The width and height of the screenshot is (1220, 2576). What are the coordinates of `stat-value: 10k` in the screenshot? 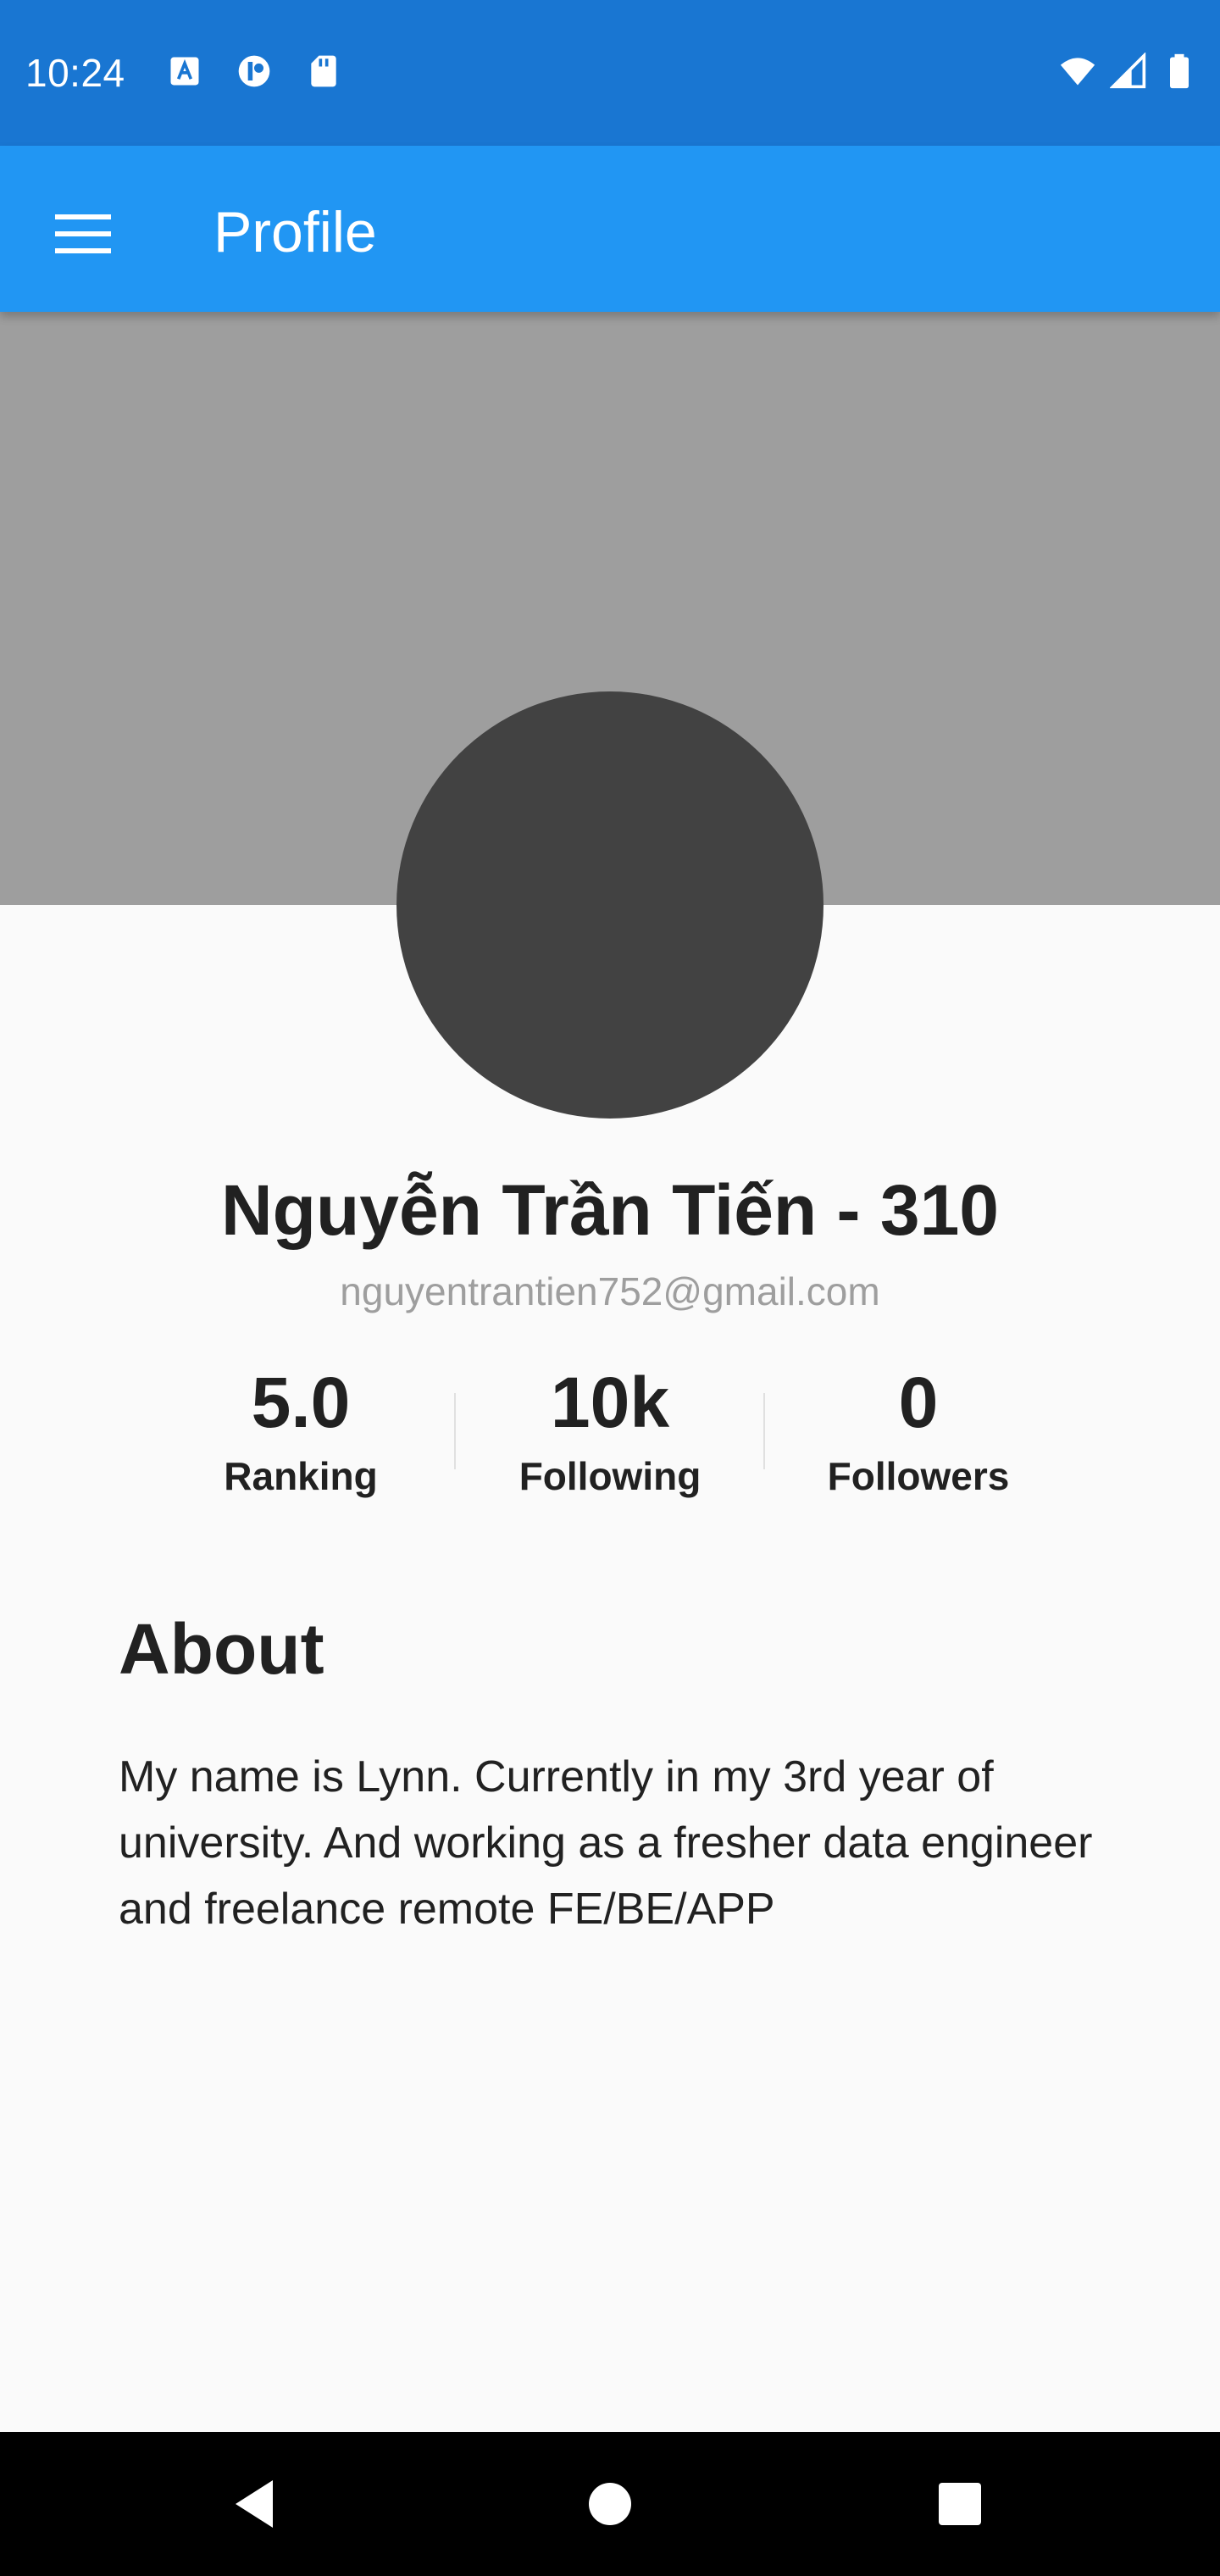 It's located at (610, 1402).